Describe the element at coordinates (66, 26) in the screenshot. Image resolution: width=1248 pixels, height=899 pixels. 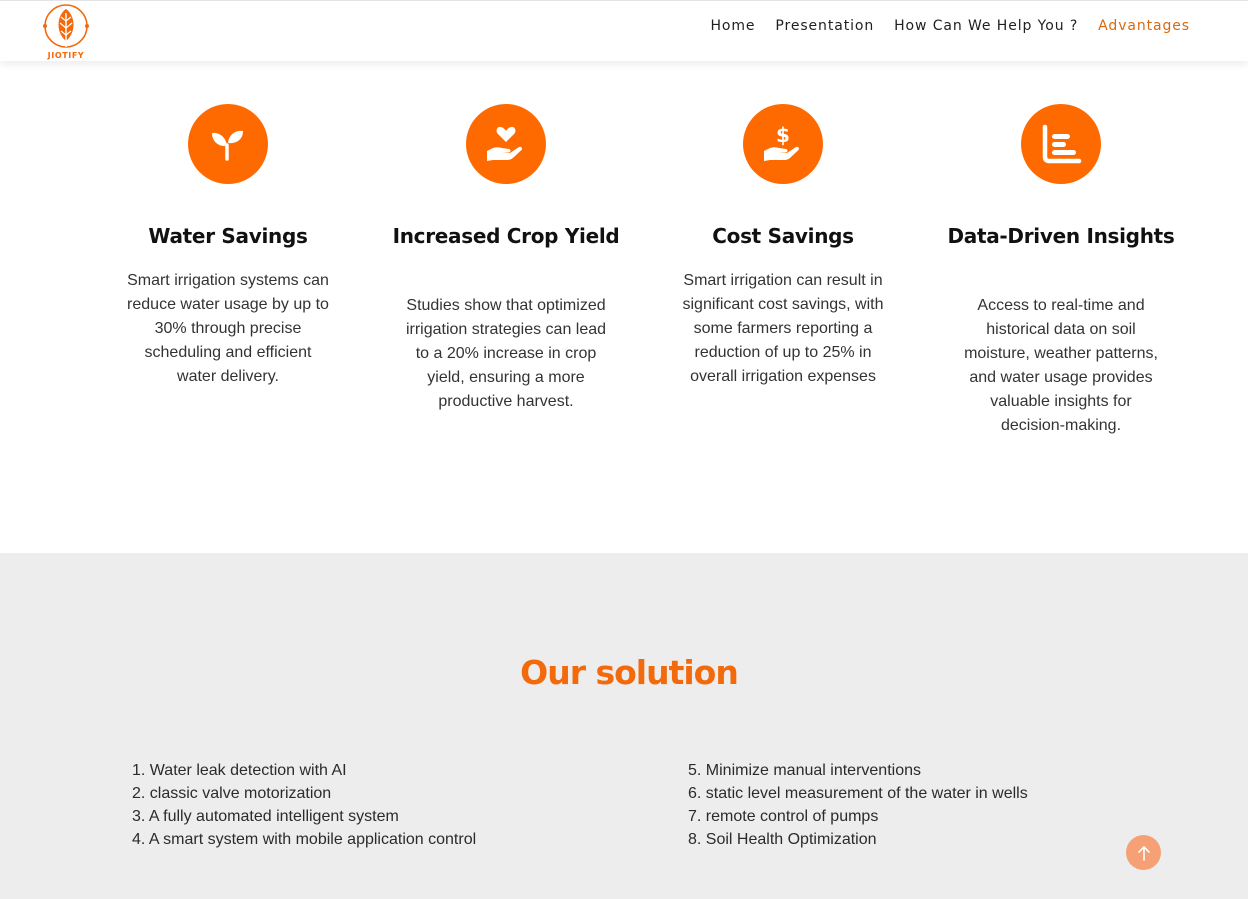
I see `leaf-logo-icon` at that location.